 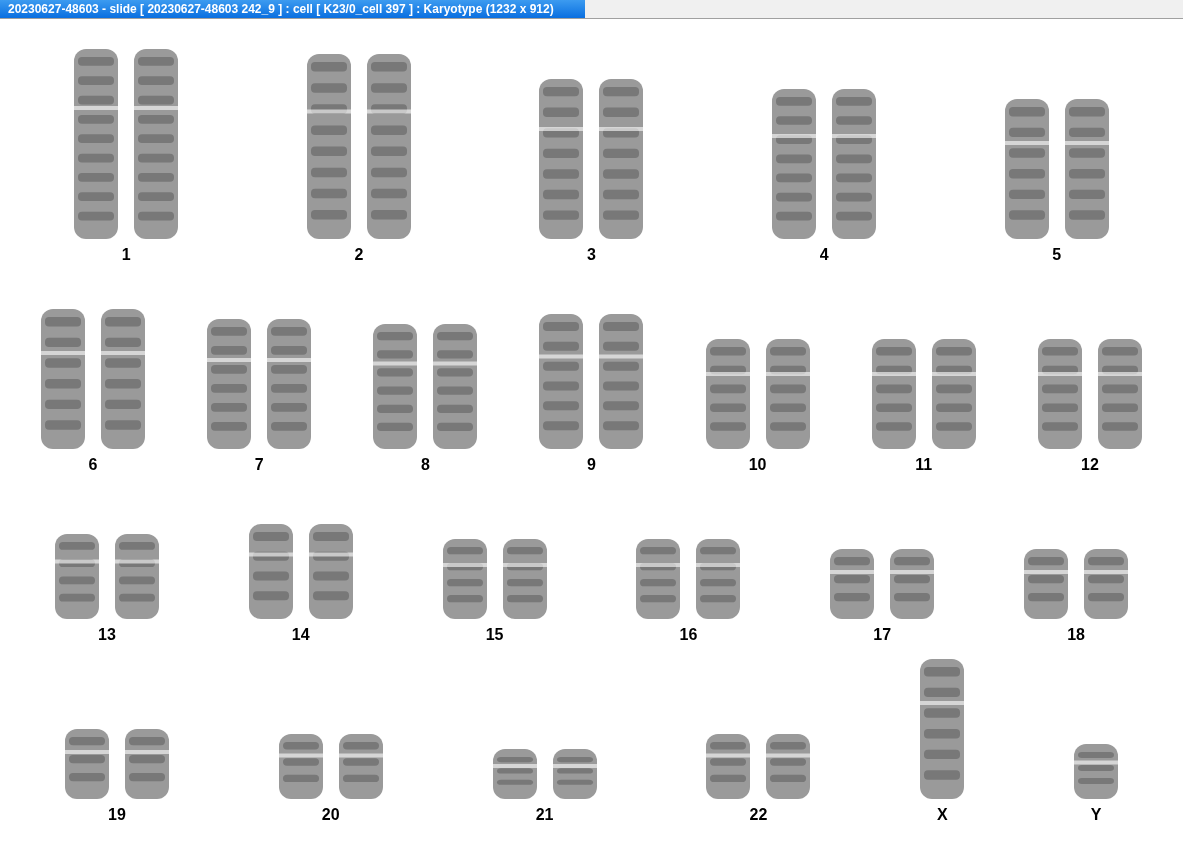 What do you see at coordinates (259, 465) in the screenshot?
I see `chromosome-label: 7` at bounding box center [259, 465].